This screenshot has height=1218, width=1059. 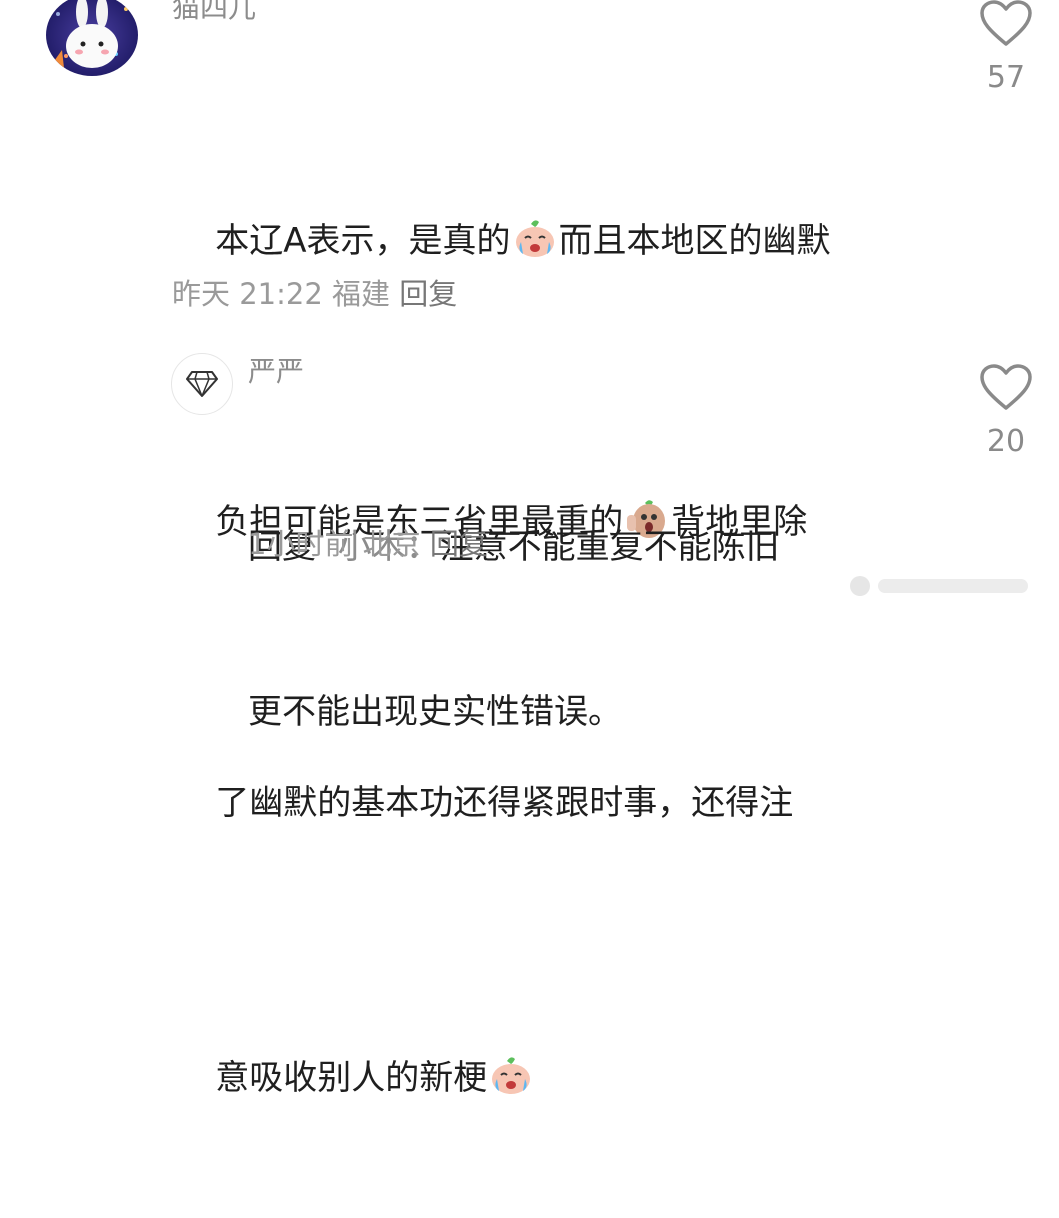 What do you see at coordinates (247, 294) in the screenshot?
I see `comment-time: 昨天 21:22` at bounding box center [247, 294].